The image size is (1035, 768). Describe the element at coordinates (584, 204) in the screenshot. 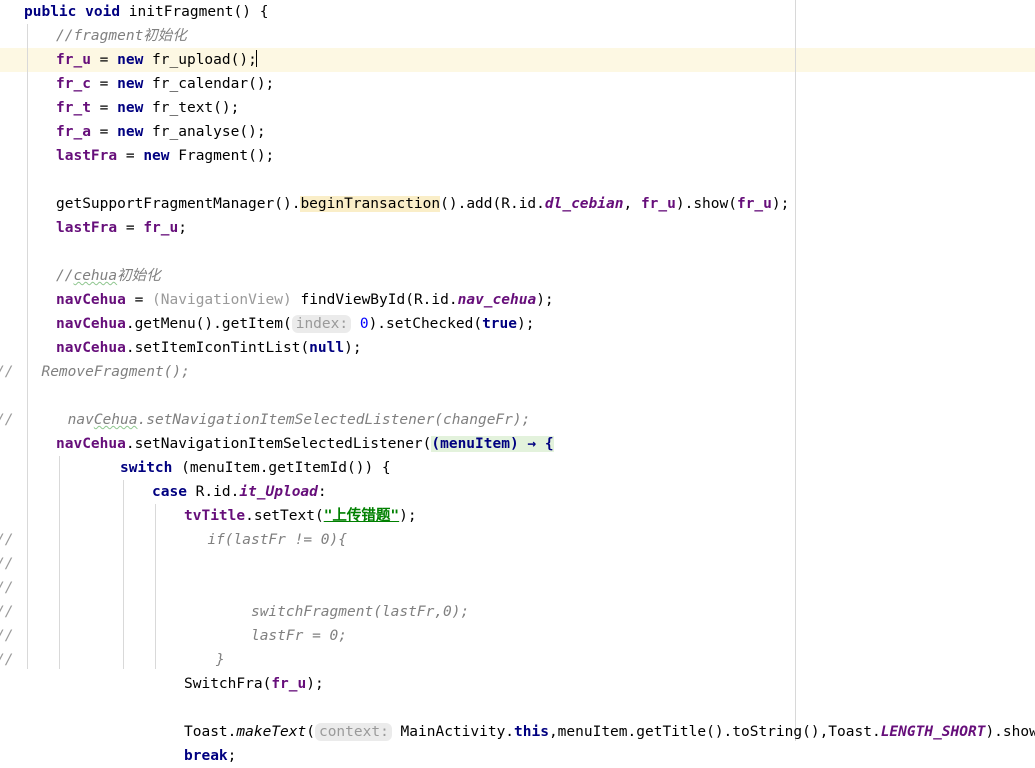

I see `code-token: dl_cebian` at that location.